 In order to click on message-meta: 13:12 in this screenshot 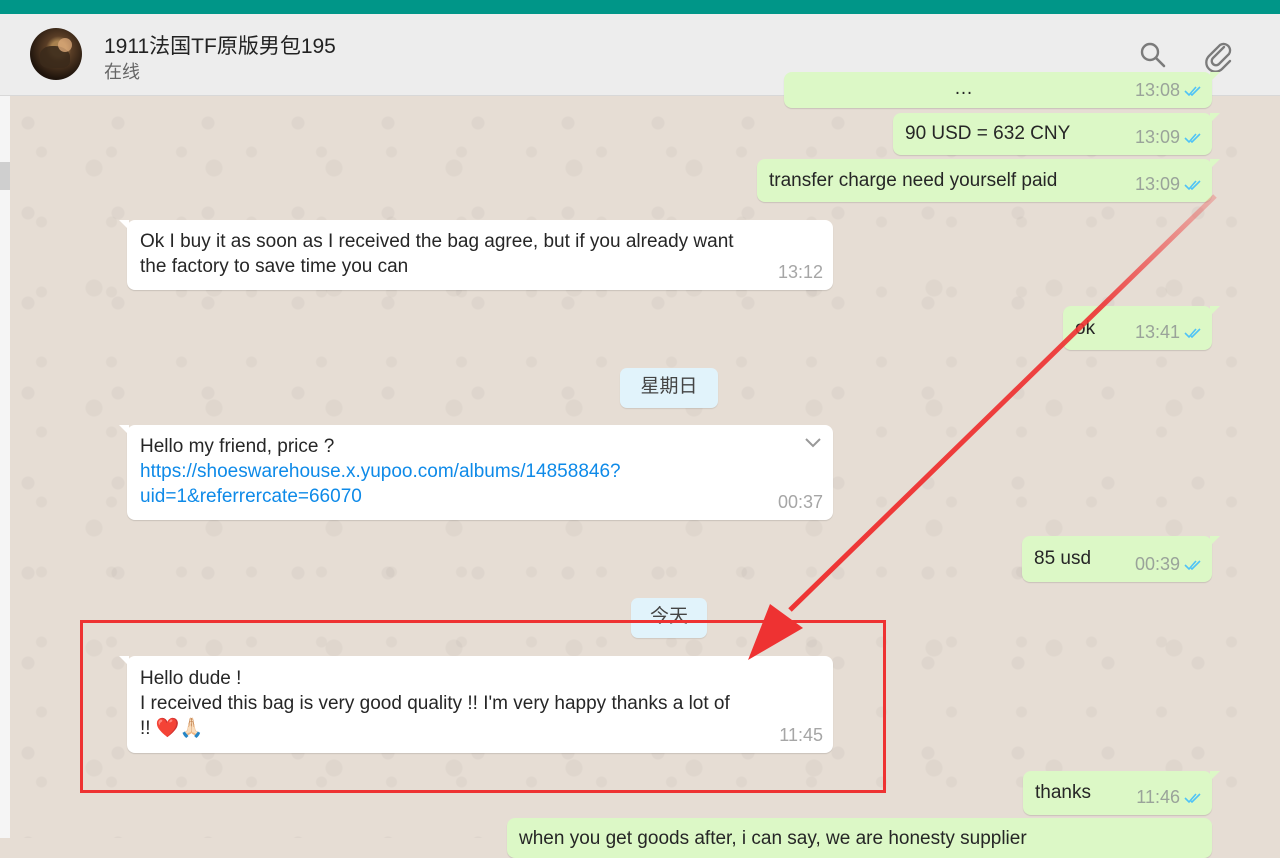, I will do `click(800, 272)`.